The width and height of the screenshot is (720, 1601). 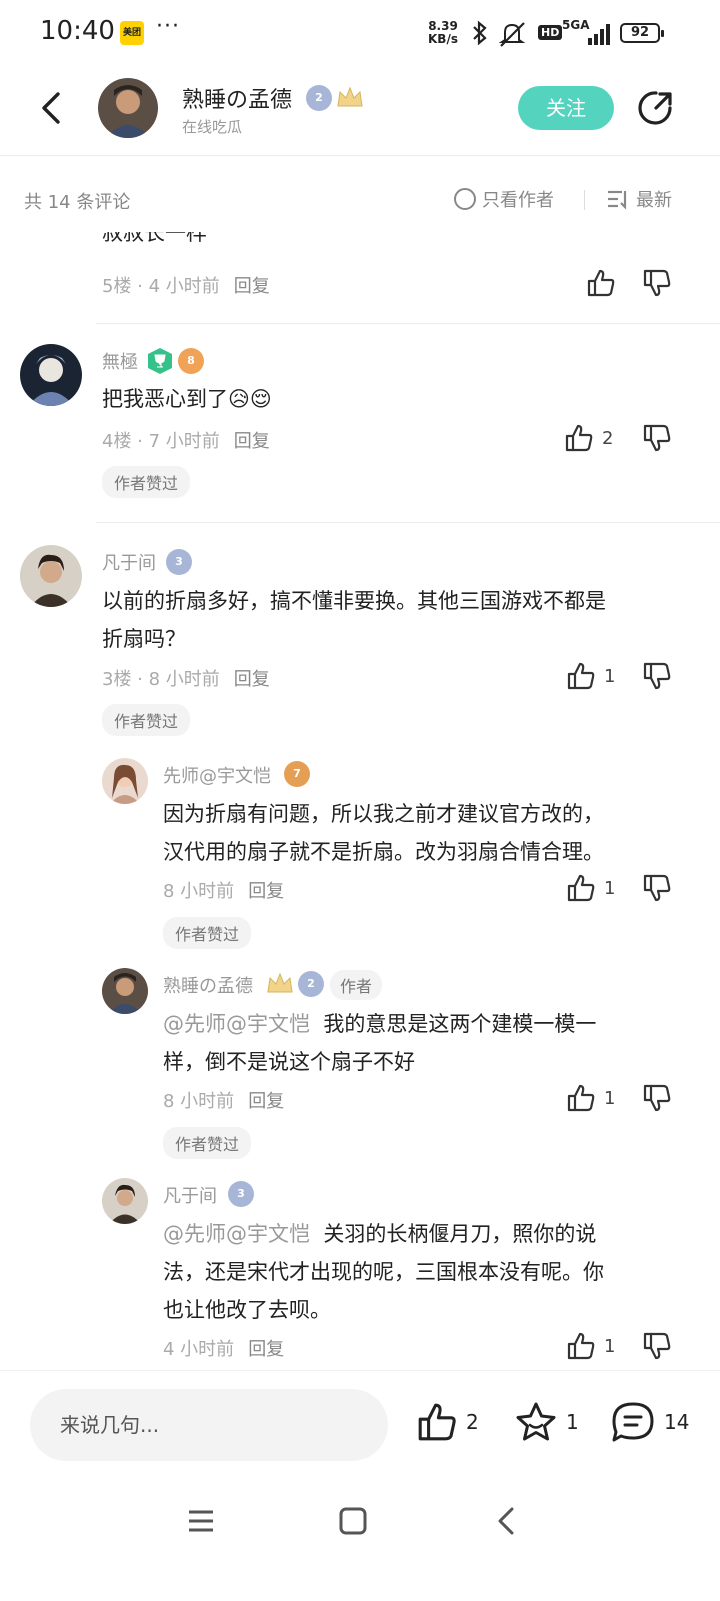 I want to click on favorite-button: 1, so click(x=546, y=1422).